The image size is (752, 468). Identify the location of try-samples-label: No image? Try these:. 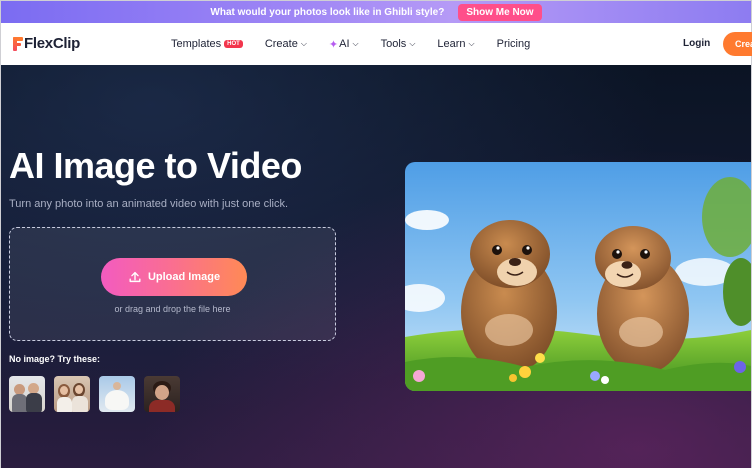
(55, 359).